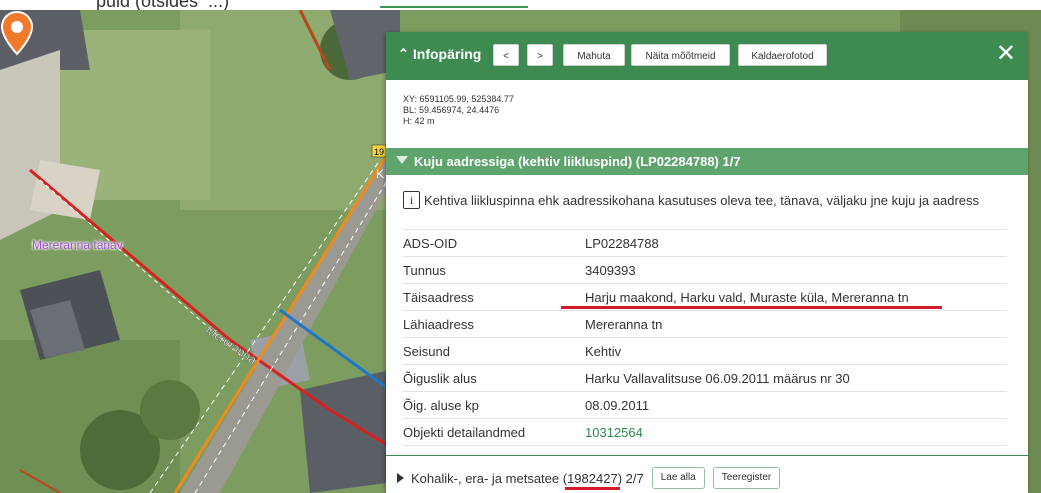 The width and height of the screenshot is (1041, 493). I want to click on table-row: ADS-OID LP02284788, so click(705, 243).